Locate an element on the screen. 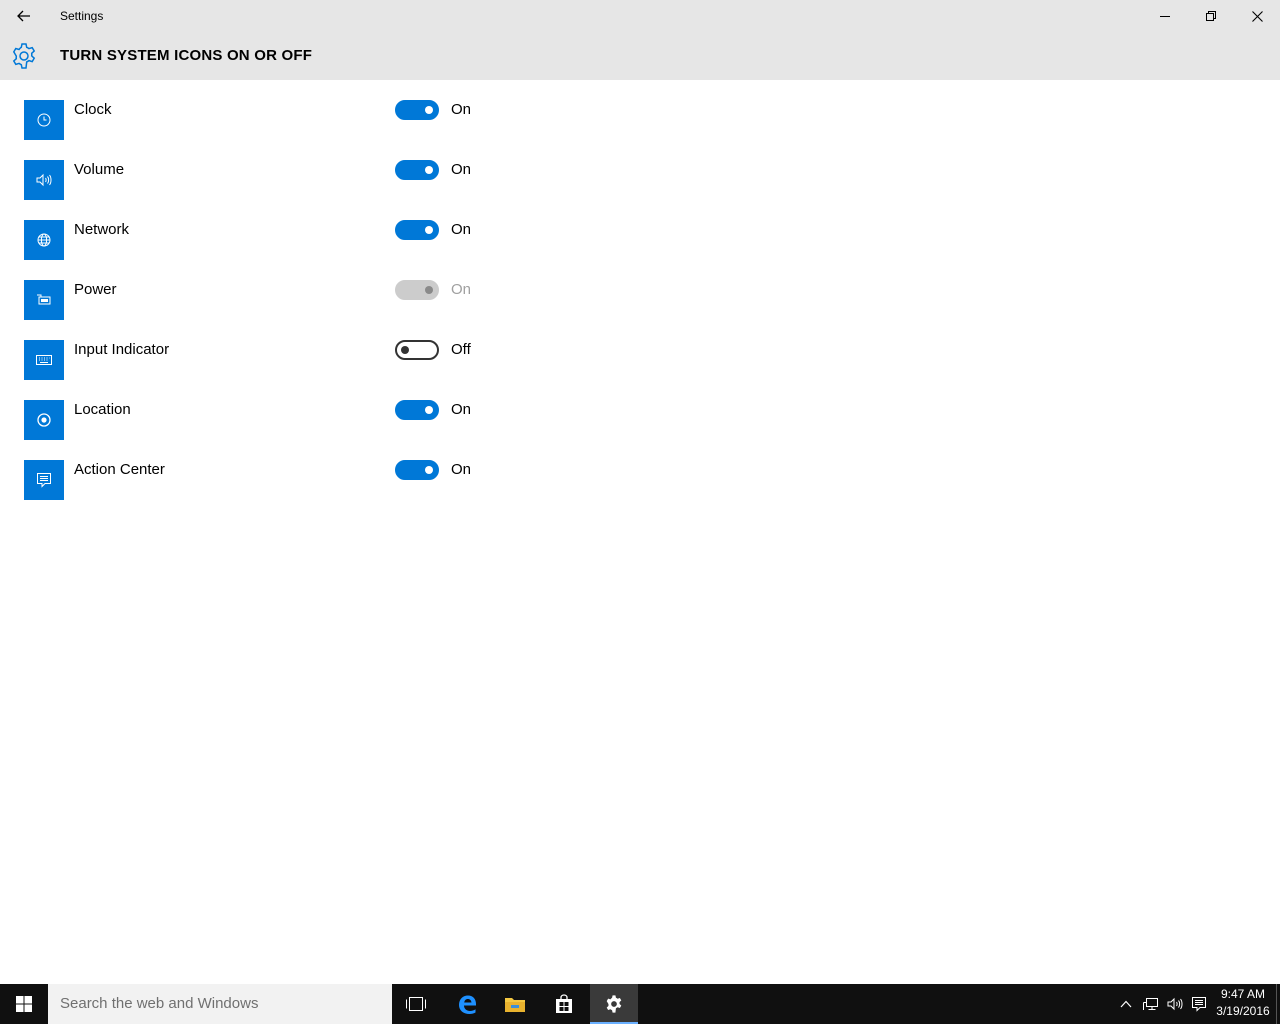  network-globe-icon is located at coordinates (44, 240).